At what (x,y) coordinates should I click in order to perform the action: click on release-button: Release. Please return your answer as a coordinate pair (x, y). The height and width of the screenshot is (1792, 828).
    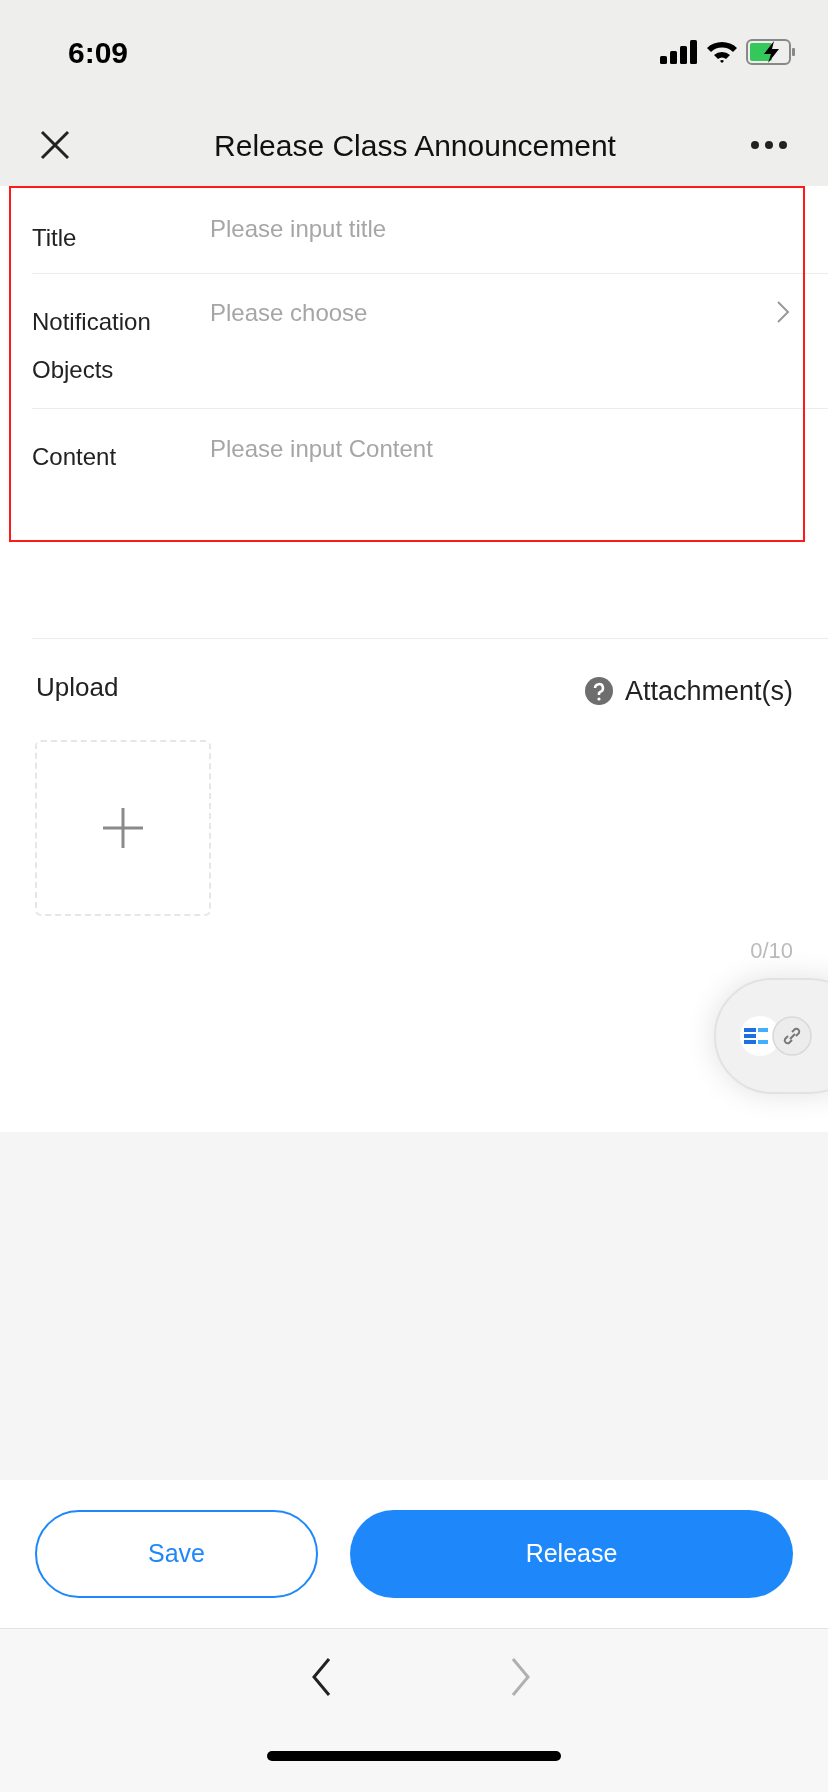
    Looking at the image, I should click on (571, 1554).